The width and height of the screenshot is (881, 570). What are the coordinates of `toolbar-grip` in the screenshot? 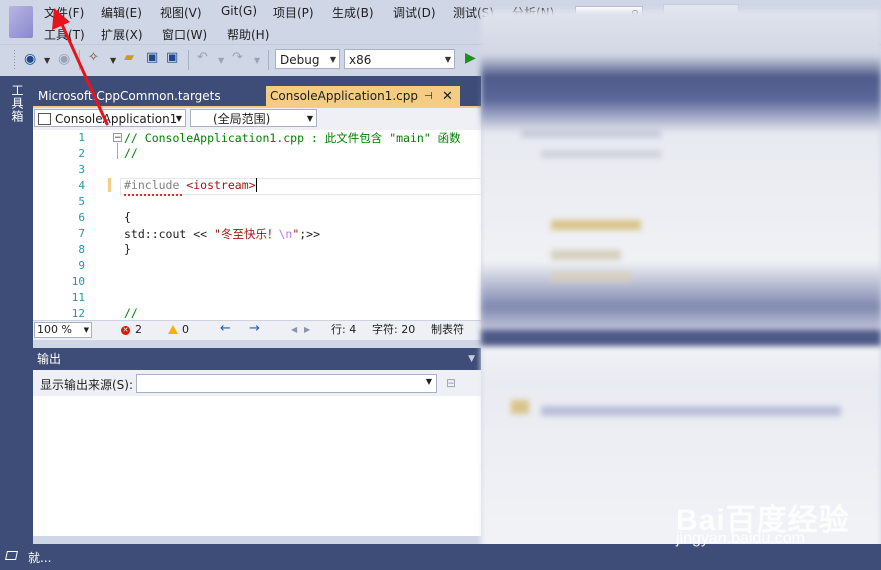 It's located at (14, 60).